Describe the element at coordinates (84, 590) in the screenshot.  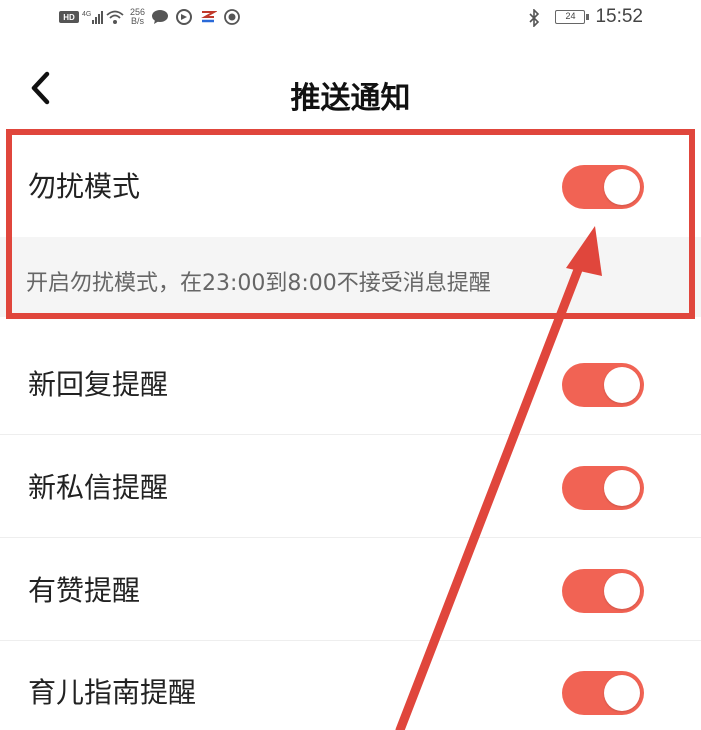
I see `likes-label: 有赞提醒` at that location.